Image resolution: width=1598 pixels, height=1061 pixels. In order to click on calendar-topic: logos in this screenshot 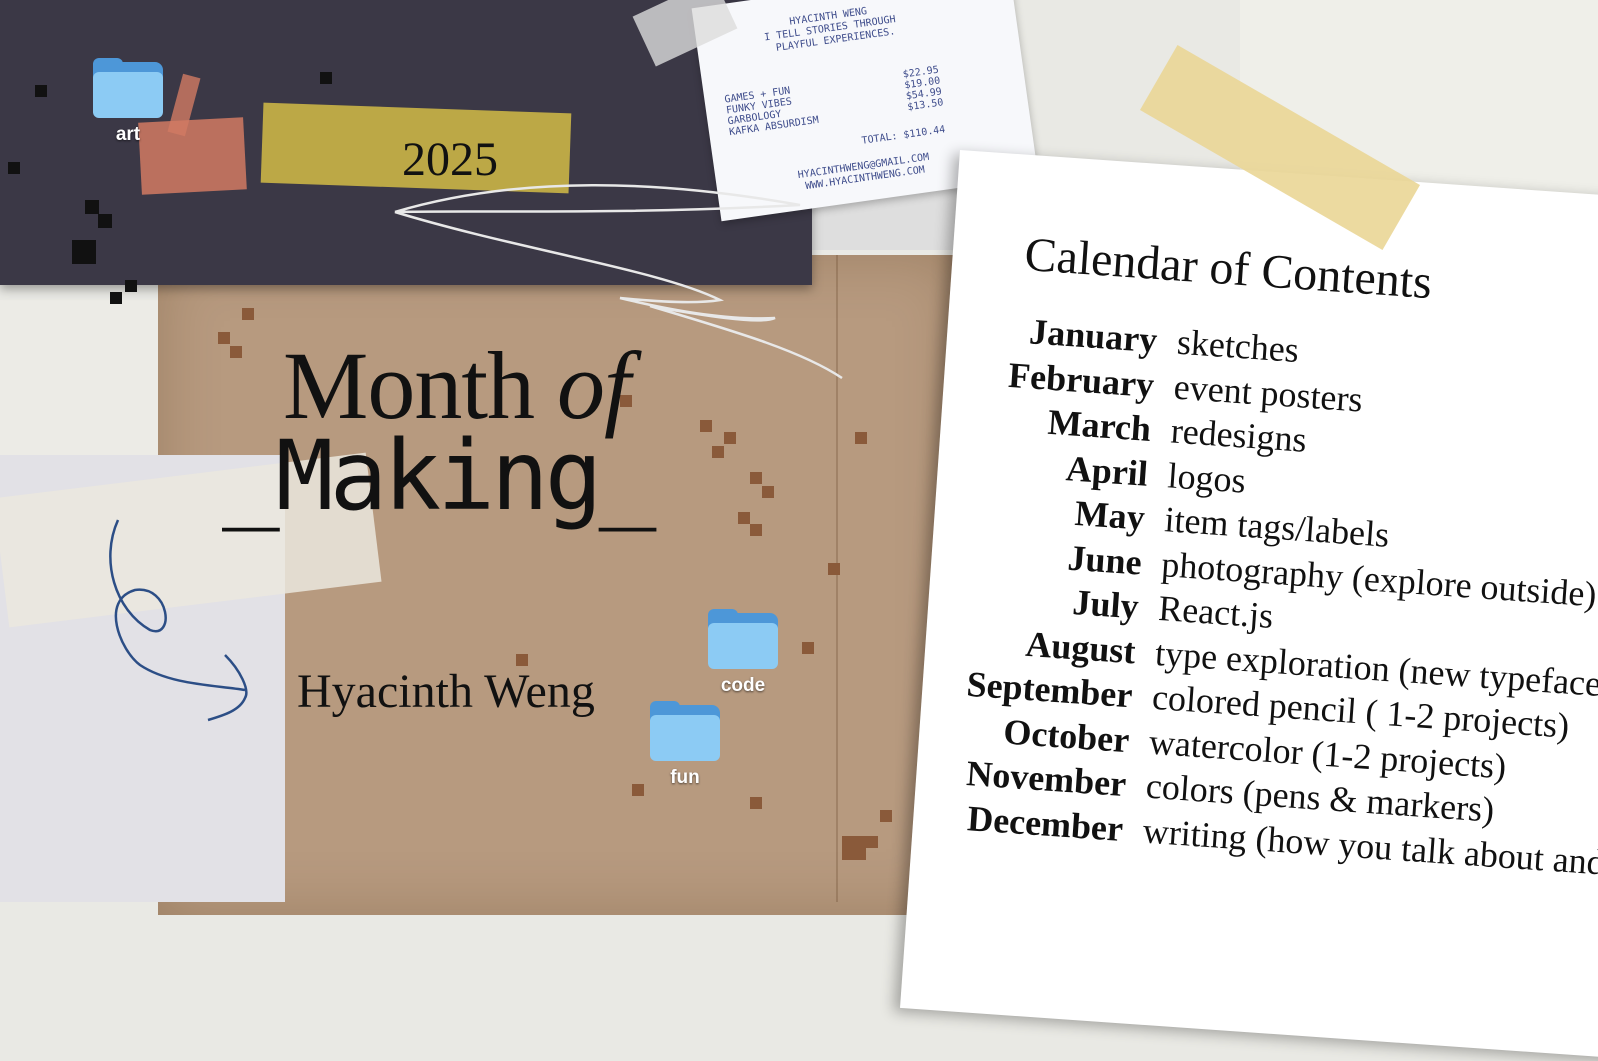, I will do `click(1207, 477)`.